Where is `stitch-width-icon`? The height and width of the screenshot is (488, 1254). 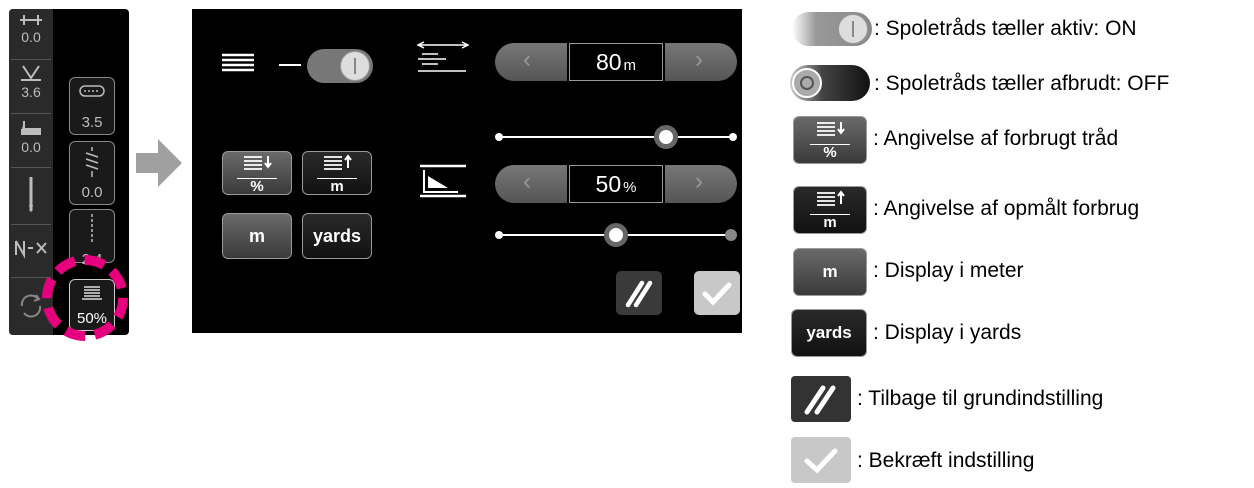
stitch-width-icon is located at coordinates (31, 73).